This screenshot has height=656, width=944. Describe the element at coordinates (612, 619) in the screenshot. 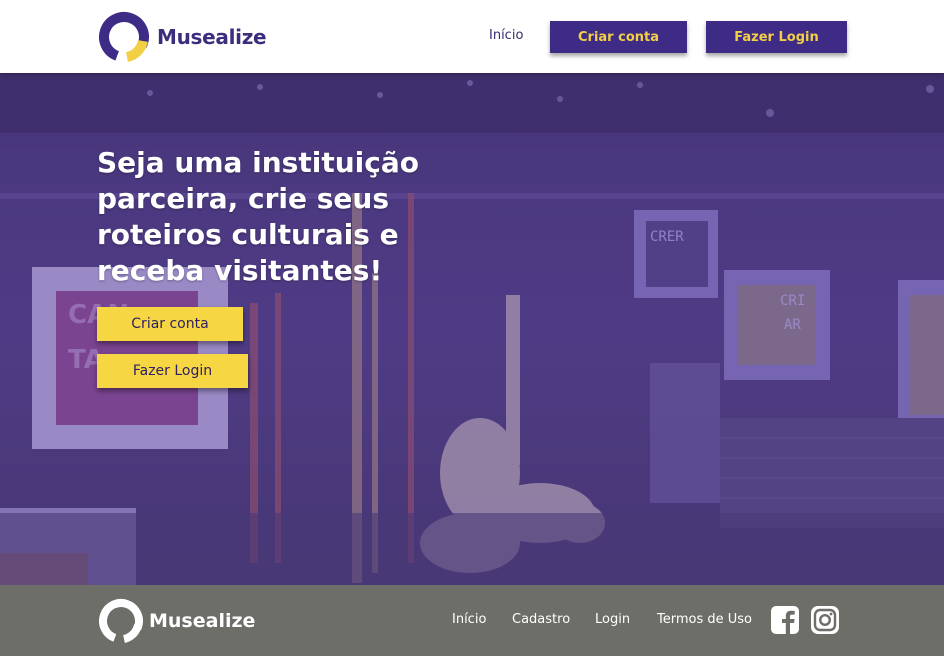

I see `footer-link-login: Login` at that location.